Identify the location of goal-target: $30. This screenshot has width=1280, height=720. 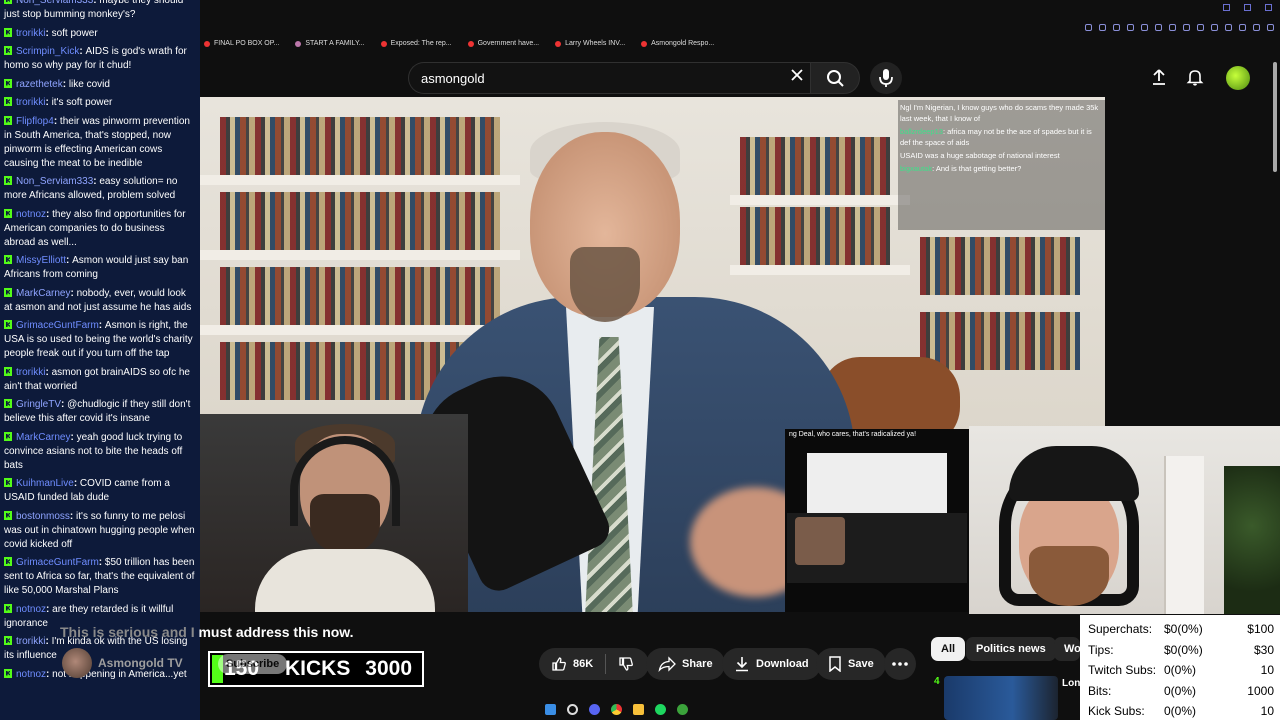
(1263, 649).